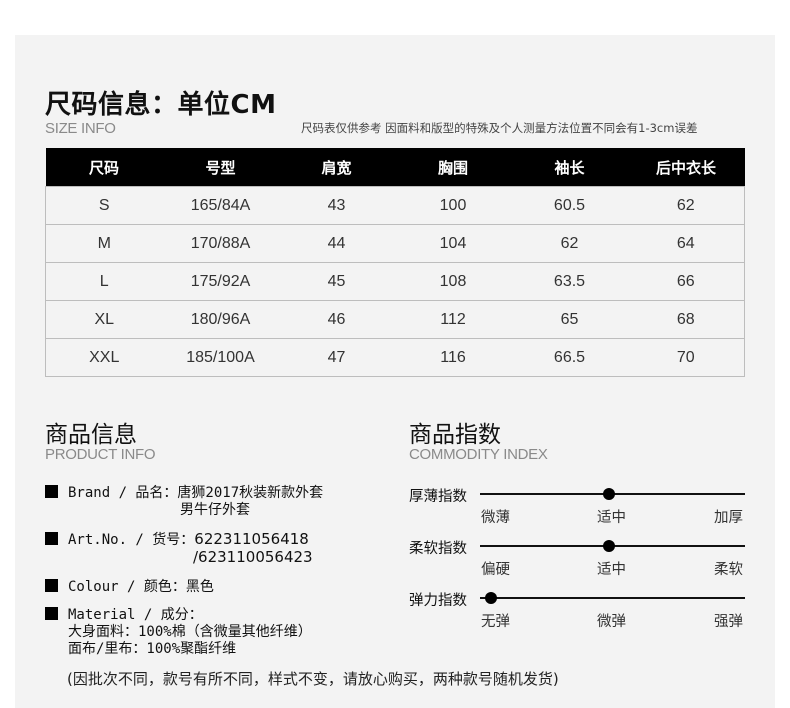 The image size is (790, 708). What do you see at coordinates (453, 357) in the screenshot?
I see `cell: 116` at bounding box center [453, 357].